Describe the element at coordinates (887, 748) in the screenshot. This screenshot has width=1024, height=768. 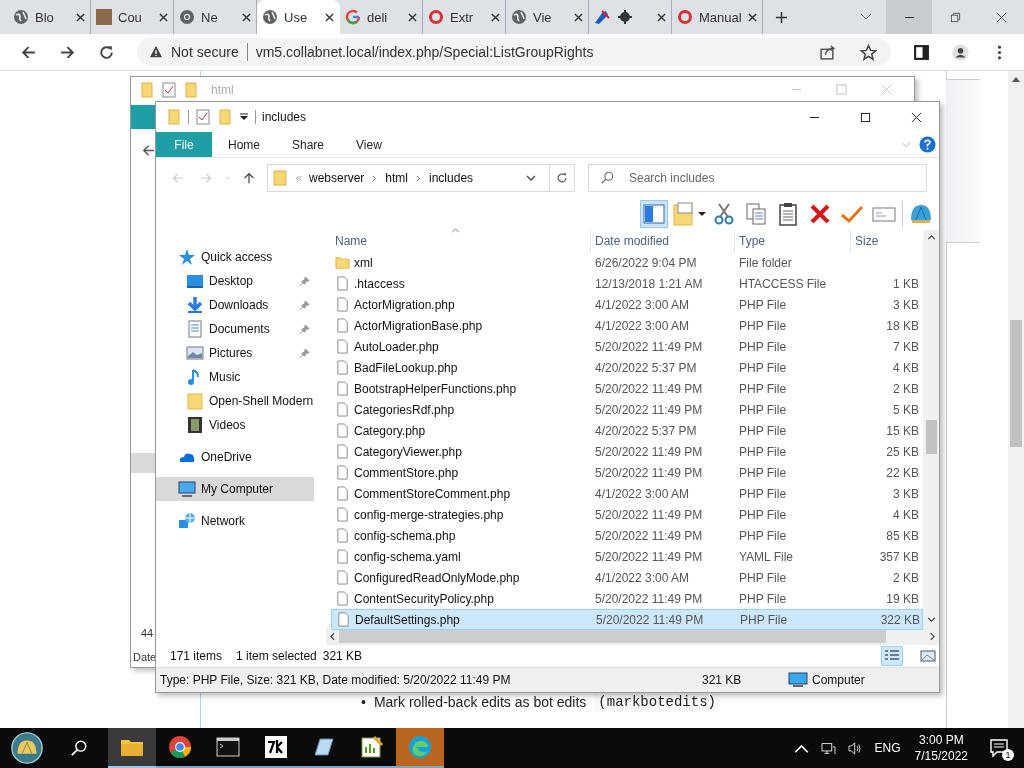
I see `language-indicator: ENG` at that location.